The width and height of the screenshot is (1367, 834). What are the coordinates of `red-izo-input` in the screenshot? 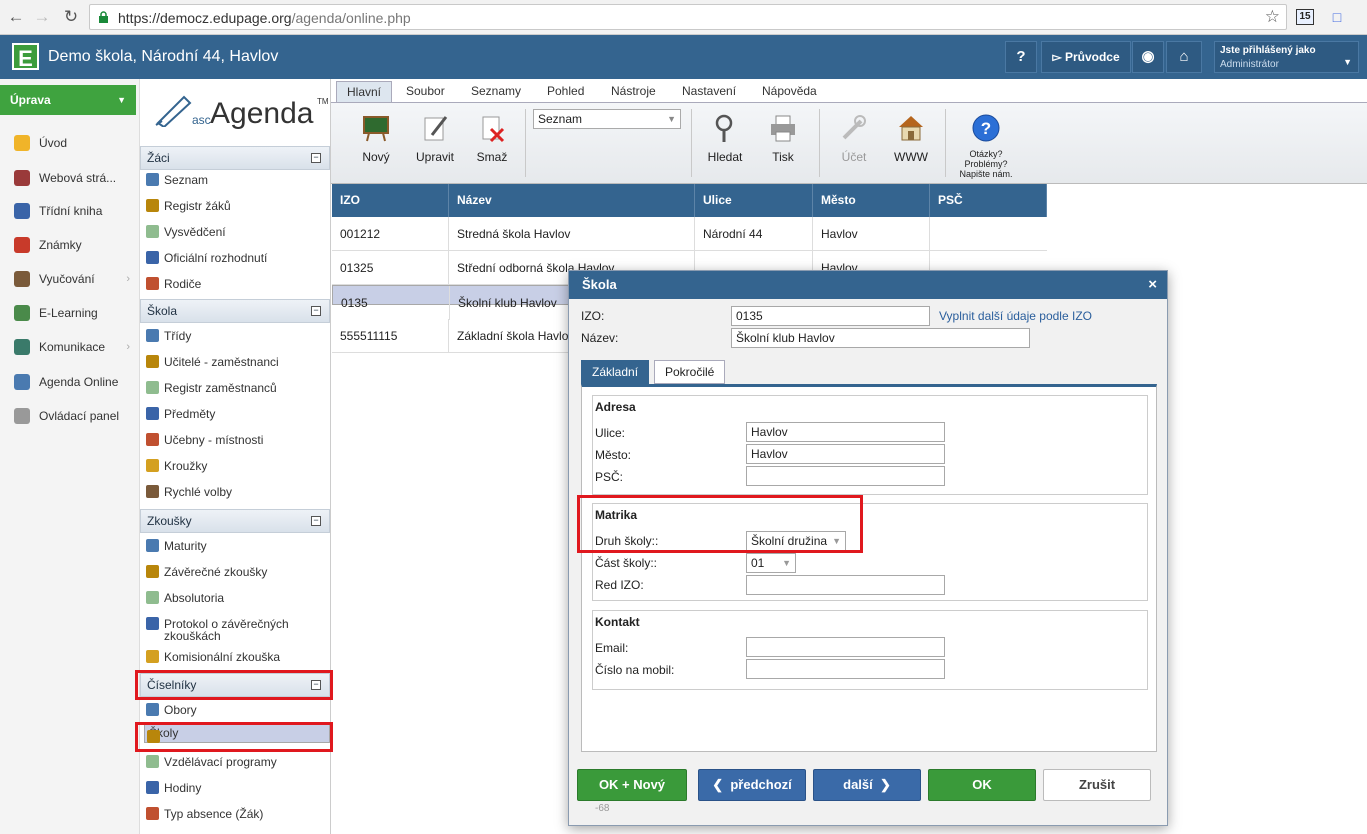 It's located at (845, 585).